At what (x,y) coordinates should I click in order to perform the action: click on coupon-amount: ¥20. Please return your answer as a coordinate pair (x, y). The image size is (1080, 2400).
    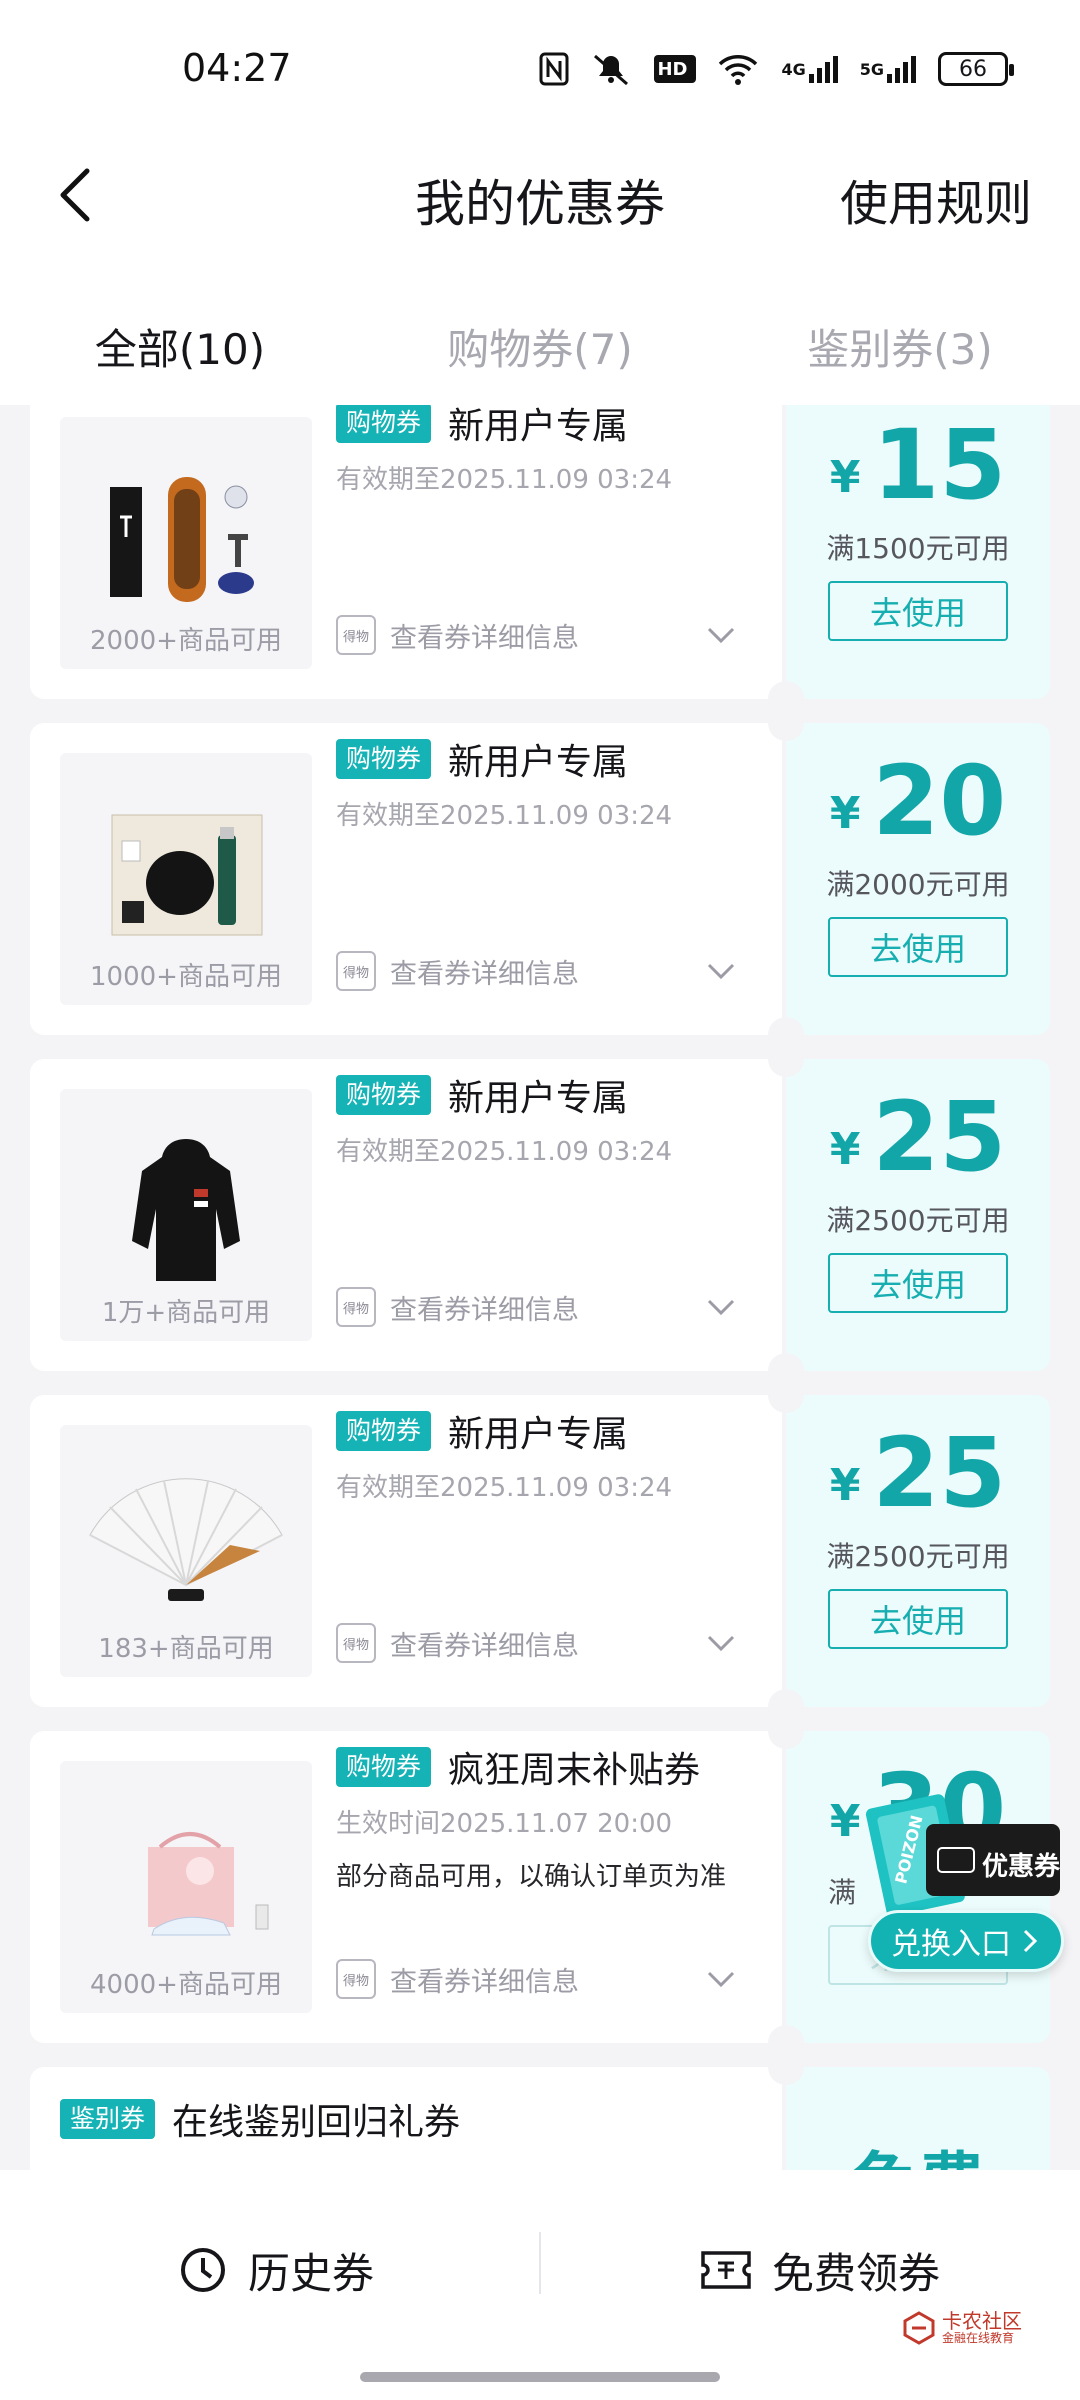
    Looking at the image, I should click on (918, 801).